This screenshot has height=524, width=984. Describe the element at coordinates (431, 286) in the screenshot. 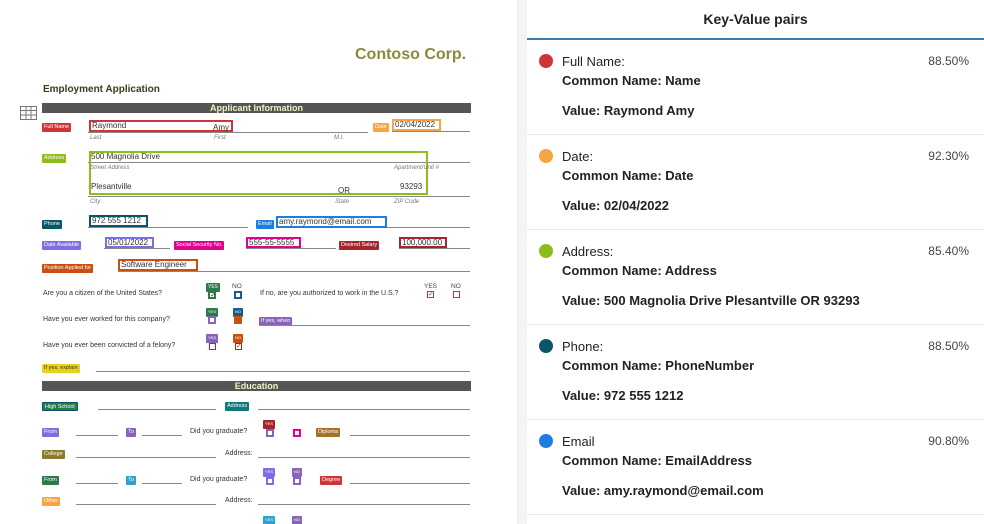

I see `authorized-yes-label: YES` at that location.